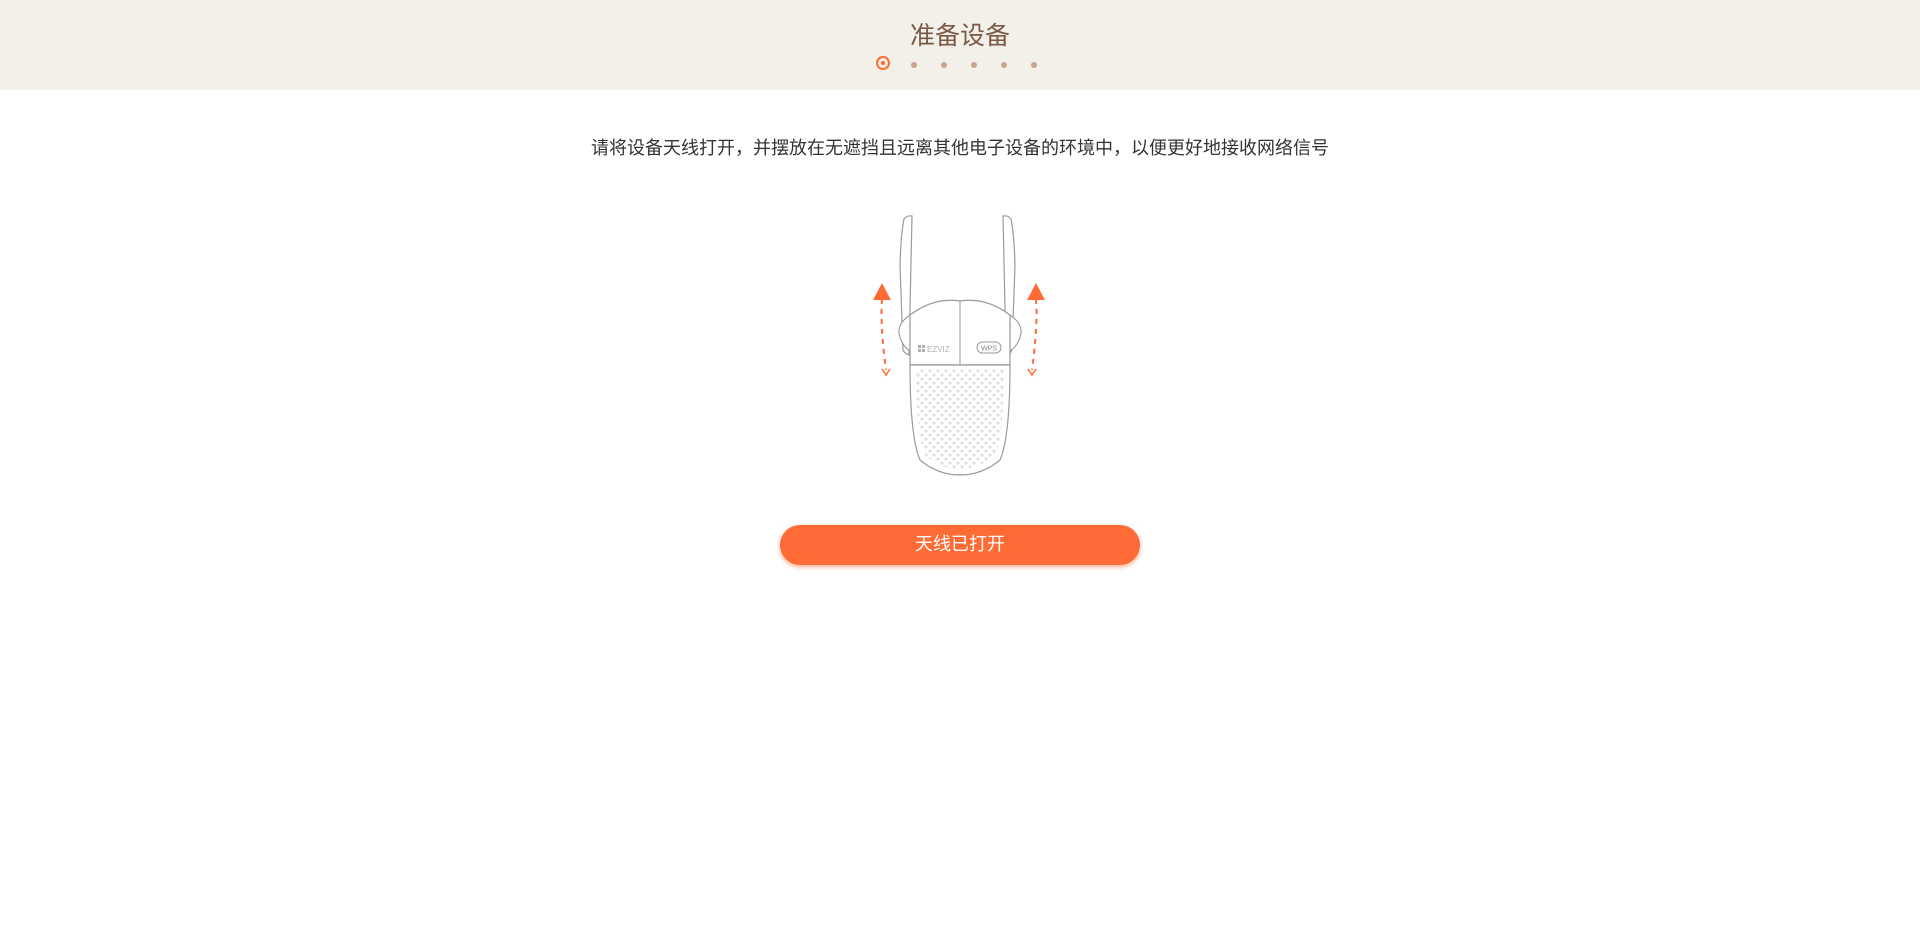 This screenshot has width=1920, height=946. Describe the element at coordinates (960, 342) in the screenshot. I see `device-illustration: EZVIZ WPS` at that location.